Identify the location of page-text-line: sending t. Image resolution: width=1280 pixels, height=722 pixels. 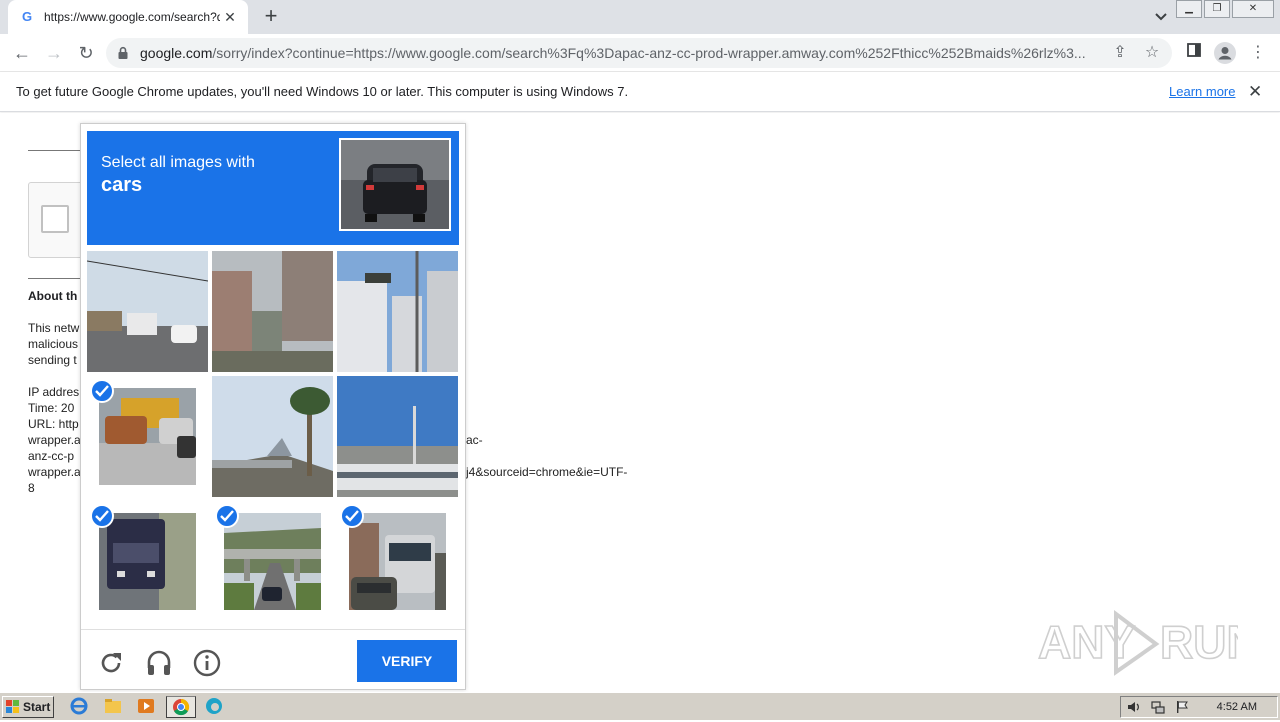
(52, 360).